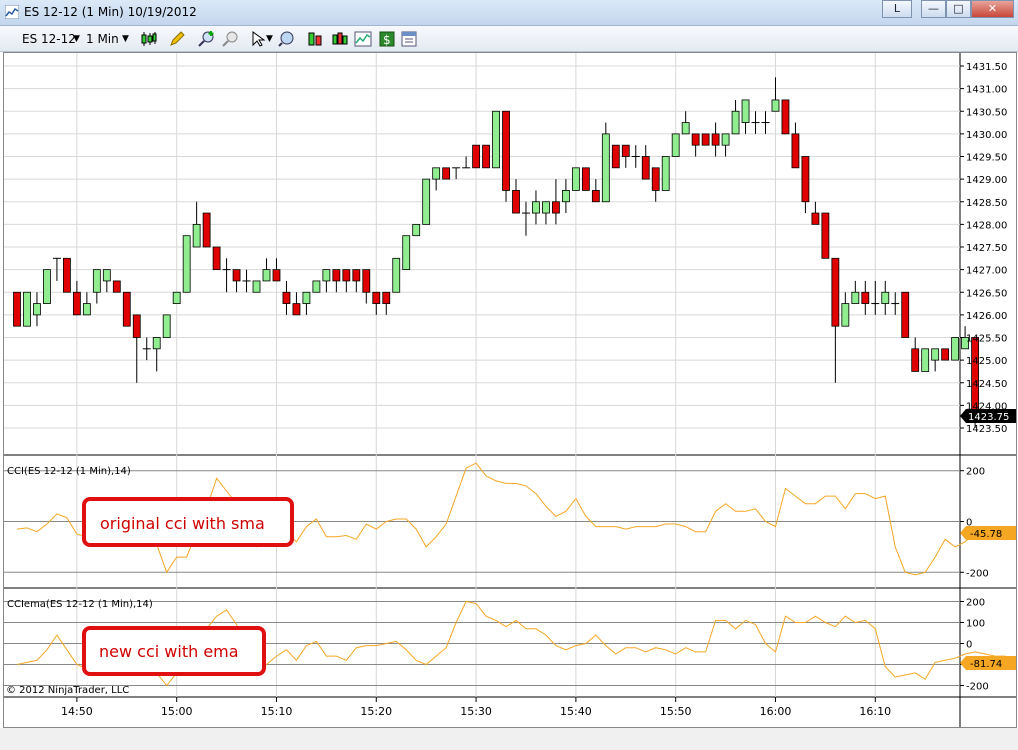  I want to click on instrument-selector: ES 12-12, so click(49, 39).